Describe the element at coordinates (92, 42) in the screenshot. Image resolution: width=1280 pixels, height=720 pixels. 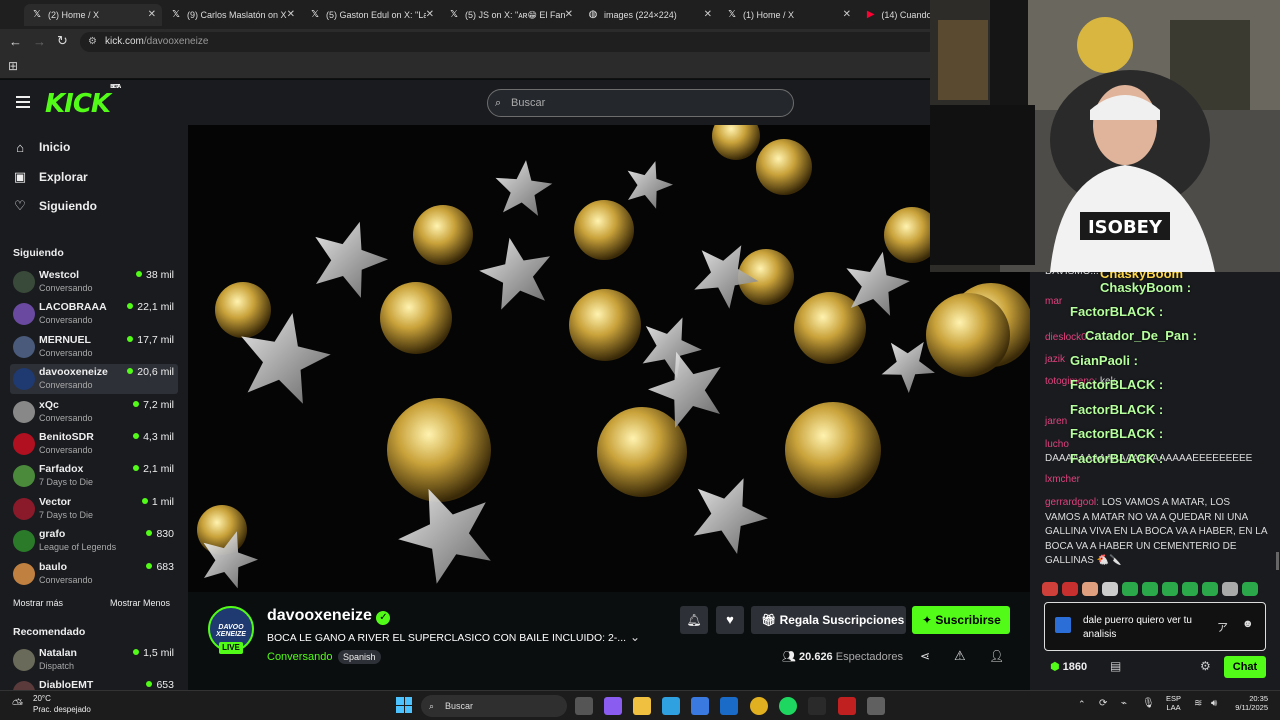
I see `site-info-icon: ⚙` at that location.